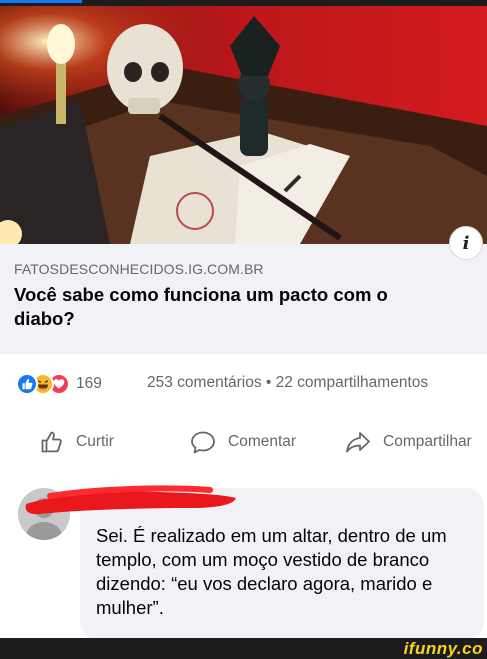  What do you see at coordinates (262, 441) in the screenshot?
I see `comment-label: Comentar` at bounding box center [262, 441].